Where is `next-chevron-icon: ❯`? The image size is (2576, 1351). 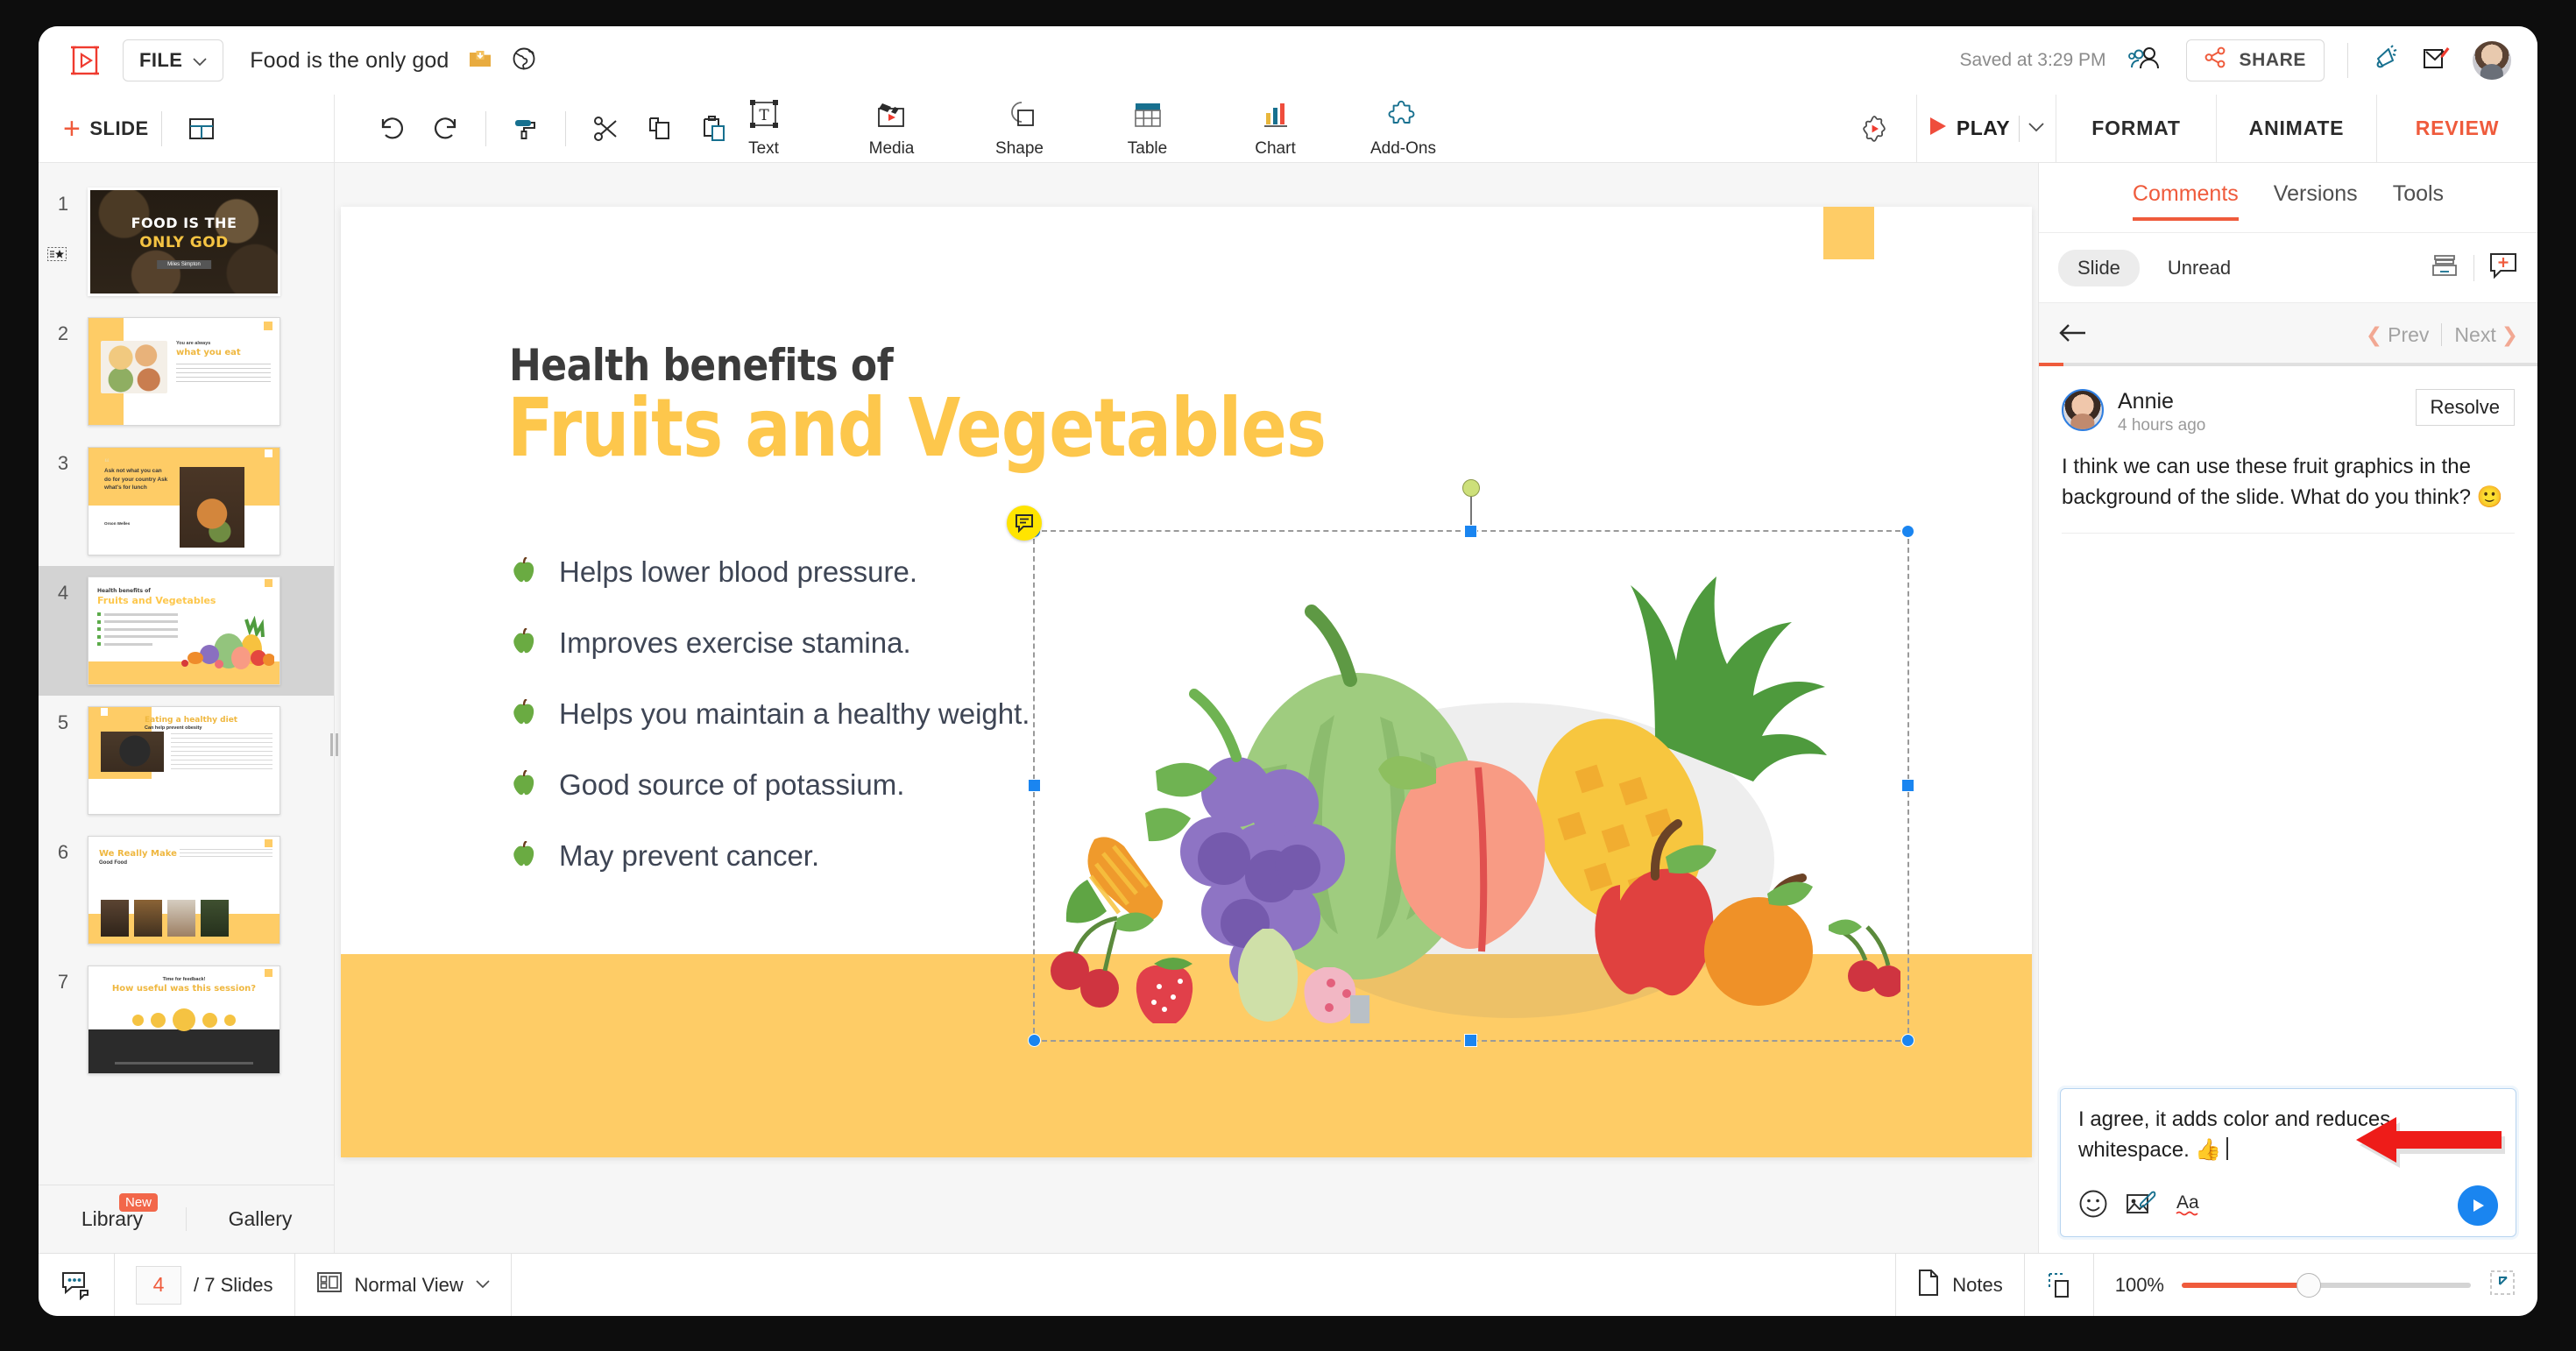 next-chevron-icon: ❯ is located at coordinates (2510, 335).